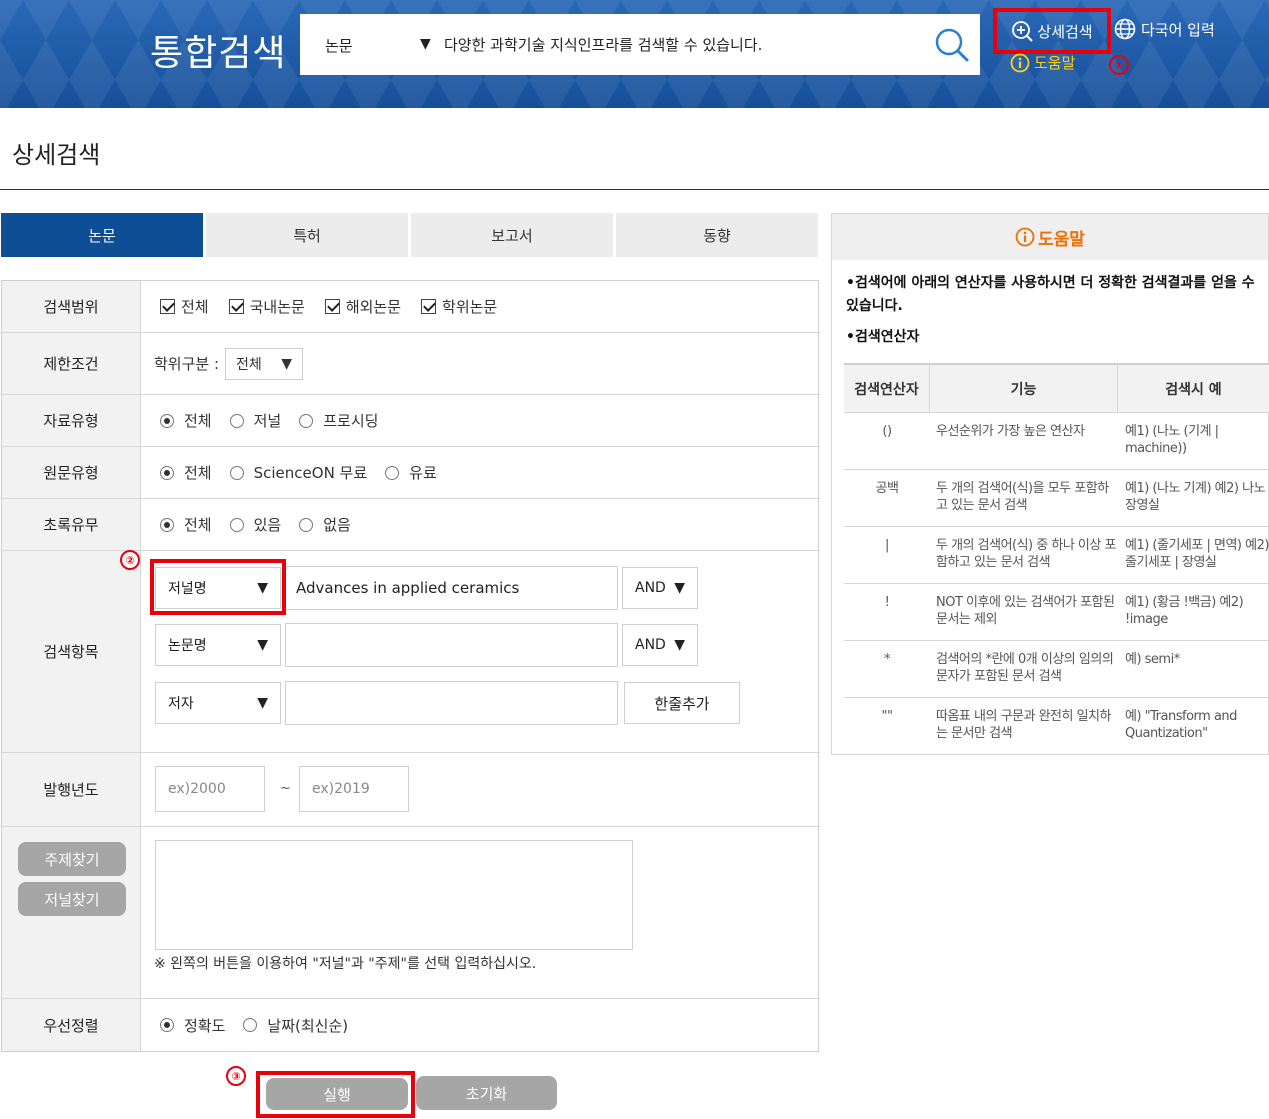 Image resolution: width=1269 pixels, height=1119 pixels. What do you see at coordinates (184, 306) in the screenshot?
I see `scope-checkbox-all: 전체` at bounding box center [184, 306].